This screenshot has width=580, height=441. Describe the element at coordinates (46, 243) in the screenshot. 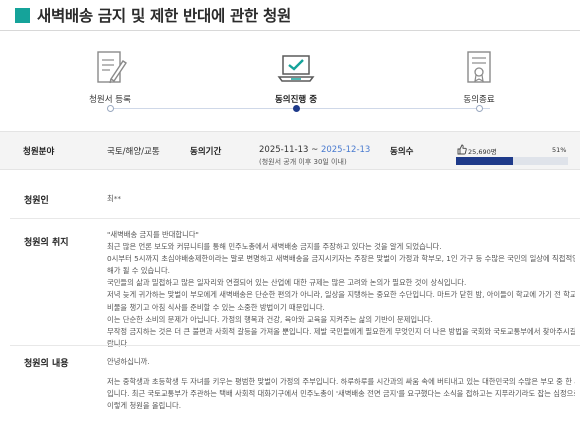

I see `purpose-label: 청원의 취지` at that location.